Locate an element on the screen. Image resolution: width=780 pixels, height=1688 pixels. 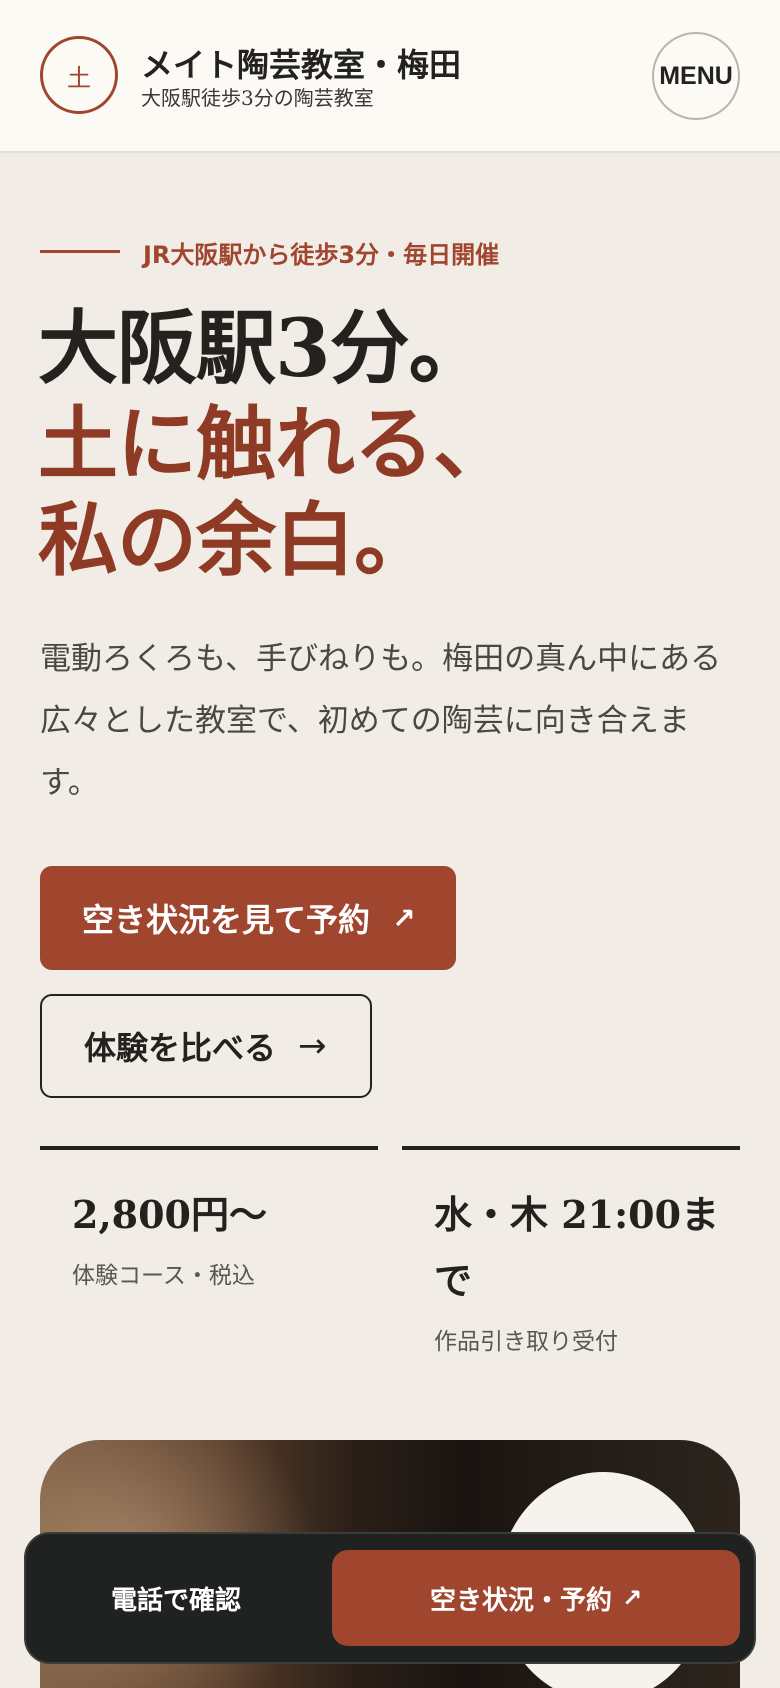
phone-confirm-button: 電話で確認 is located at coordinates (176, 1598).